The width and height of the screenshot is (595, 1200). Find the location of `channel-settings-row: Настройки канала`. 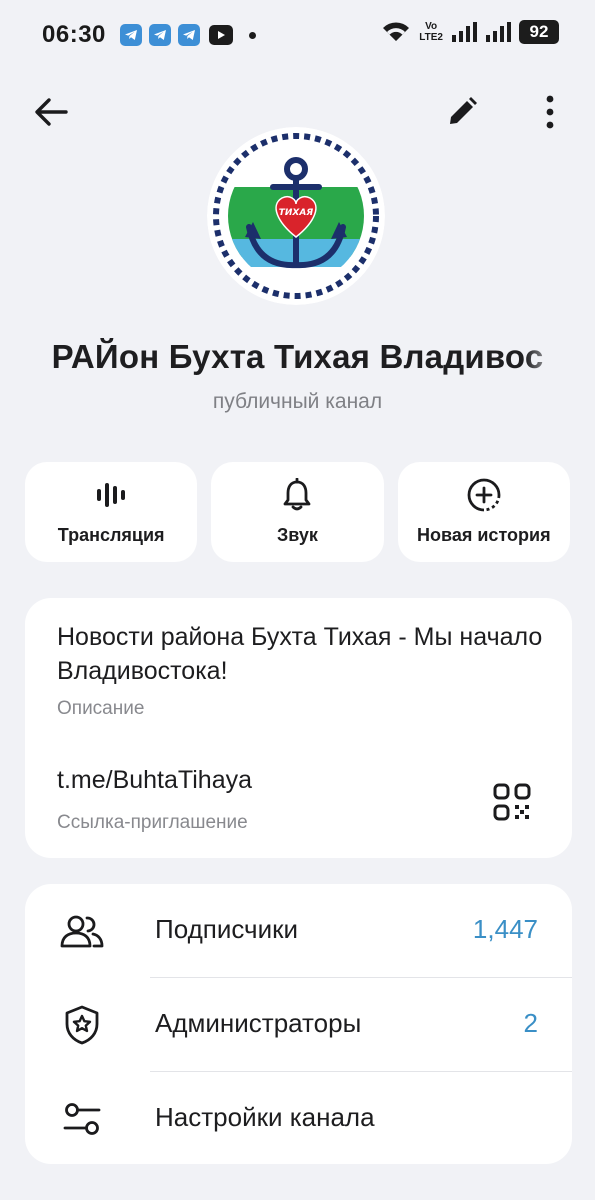

channel-settings-row: Настройки канала is located at coordinates (298, 1118).